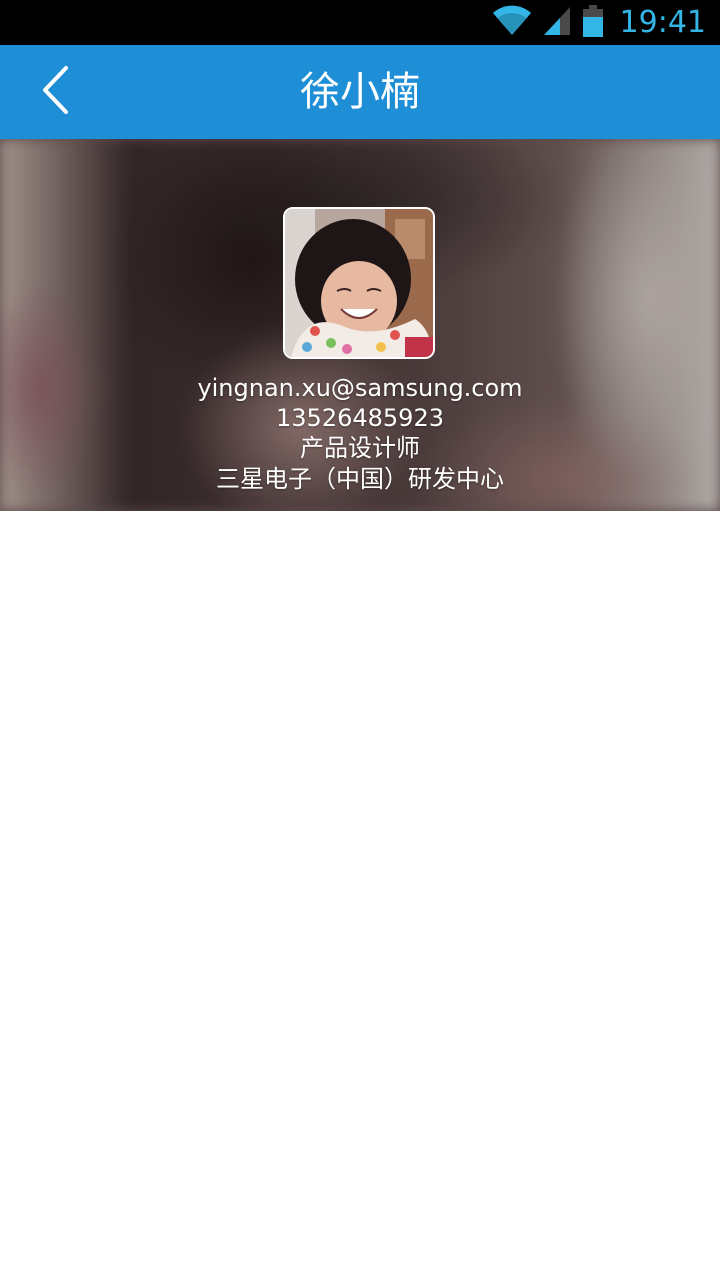 The image size is (720, 1280). Describe the element at coordinates (662, 22) in the screenshot. I see `status-time: 19:41` at that location.